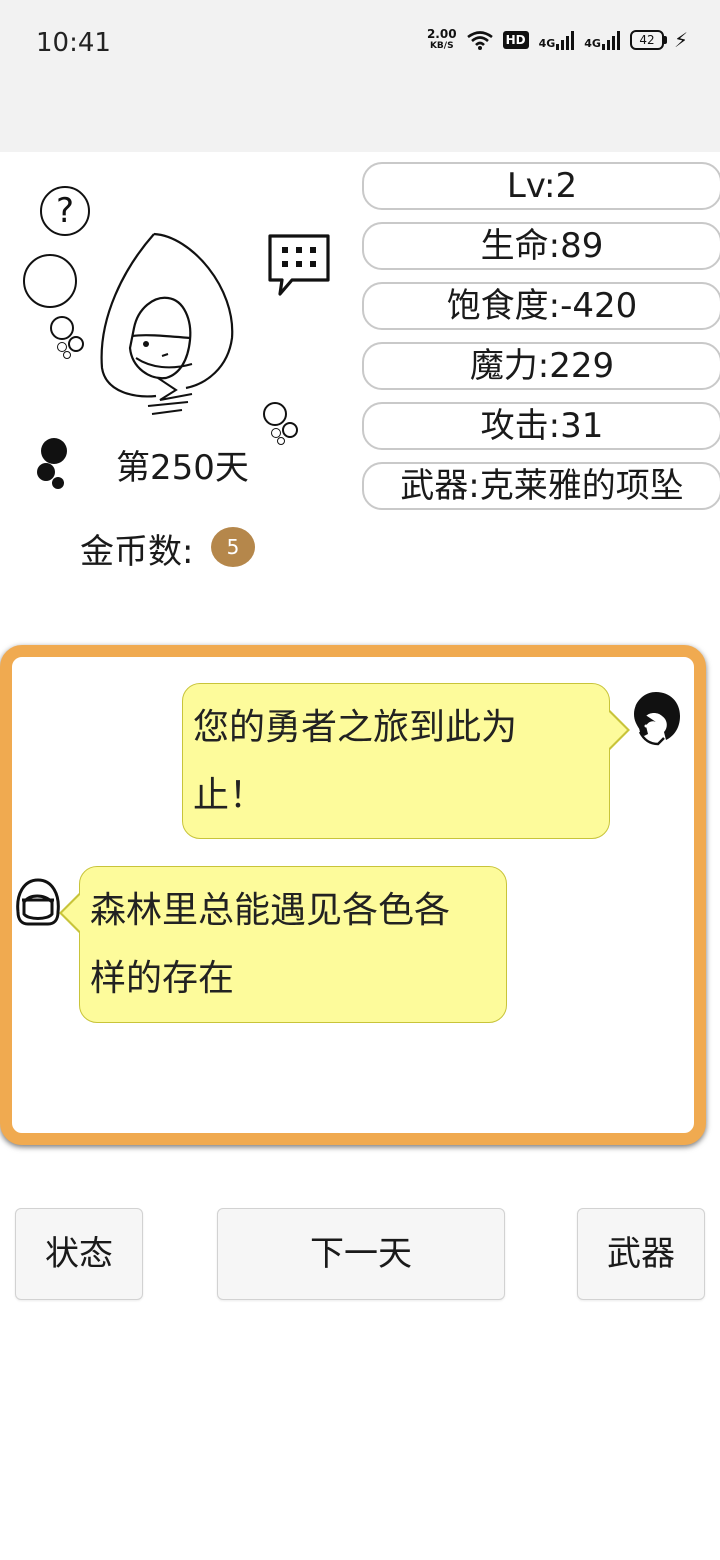 The width and height of the screenshot is (720, 1560). What do you see at coordinates (541, 486) in the screenshot?
I see `stat-weapon: 武器:克莱雅的项坠` at bounding box center [541, 486].